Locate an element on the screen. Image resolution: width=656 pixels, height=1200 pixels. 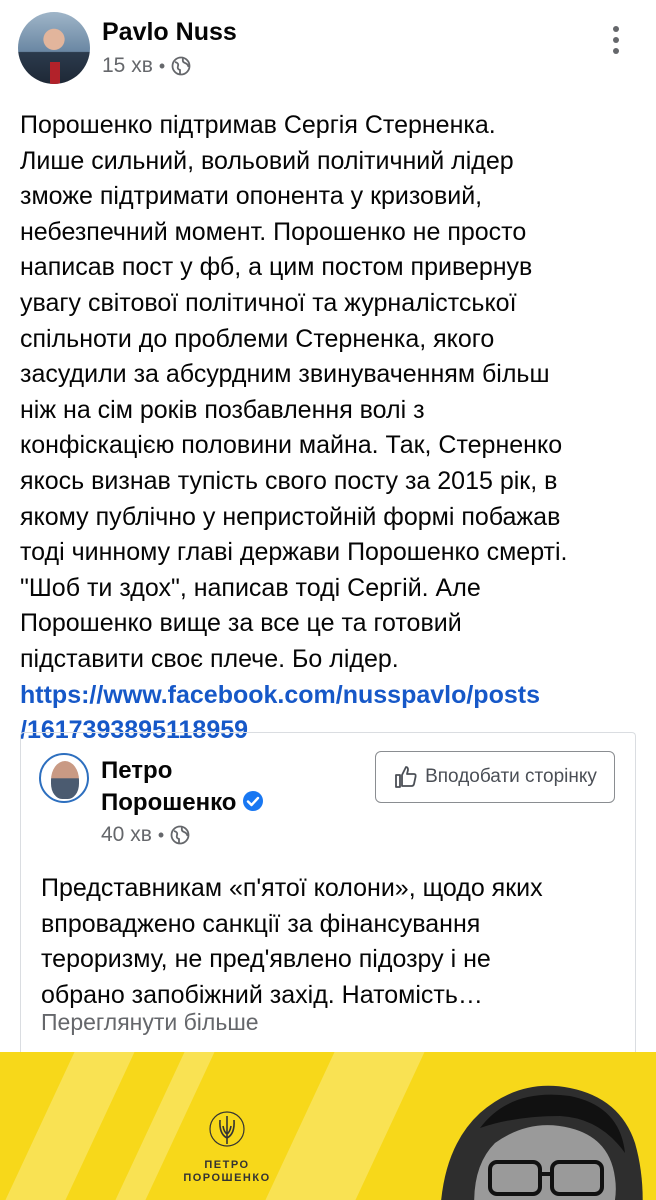
page-avatar is located at coordinates (64, 778).